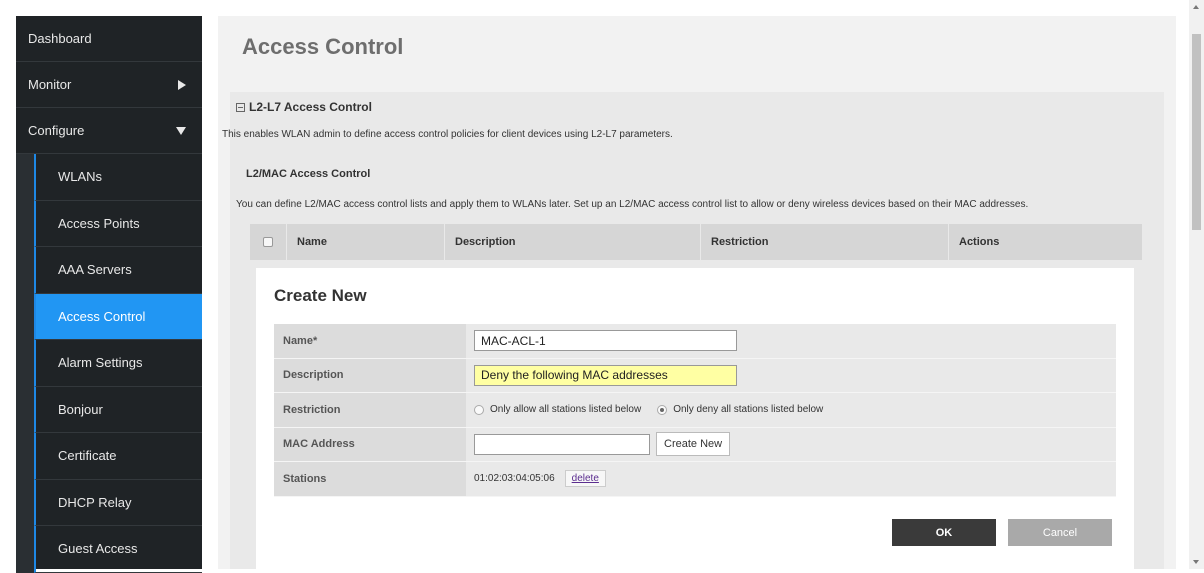 The width and height of the screenshot is (1204, 573). I want to click on page-scrollbar, so click(1196, 284).